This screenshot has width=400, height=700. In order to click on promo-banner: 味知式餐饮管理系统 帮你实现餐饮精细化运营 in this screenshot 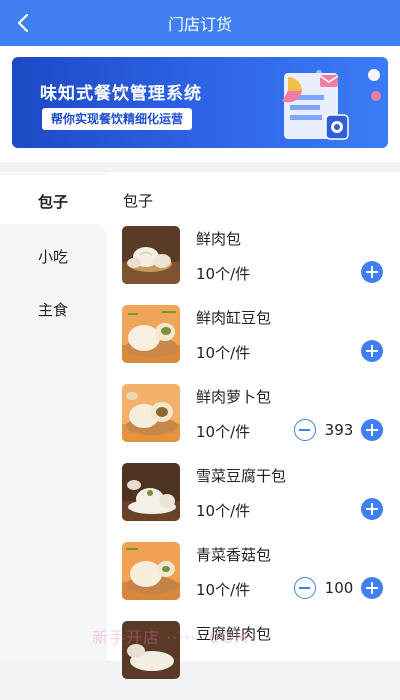, I will do `click(200, 102)`.